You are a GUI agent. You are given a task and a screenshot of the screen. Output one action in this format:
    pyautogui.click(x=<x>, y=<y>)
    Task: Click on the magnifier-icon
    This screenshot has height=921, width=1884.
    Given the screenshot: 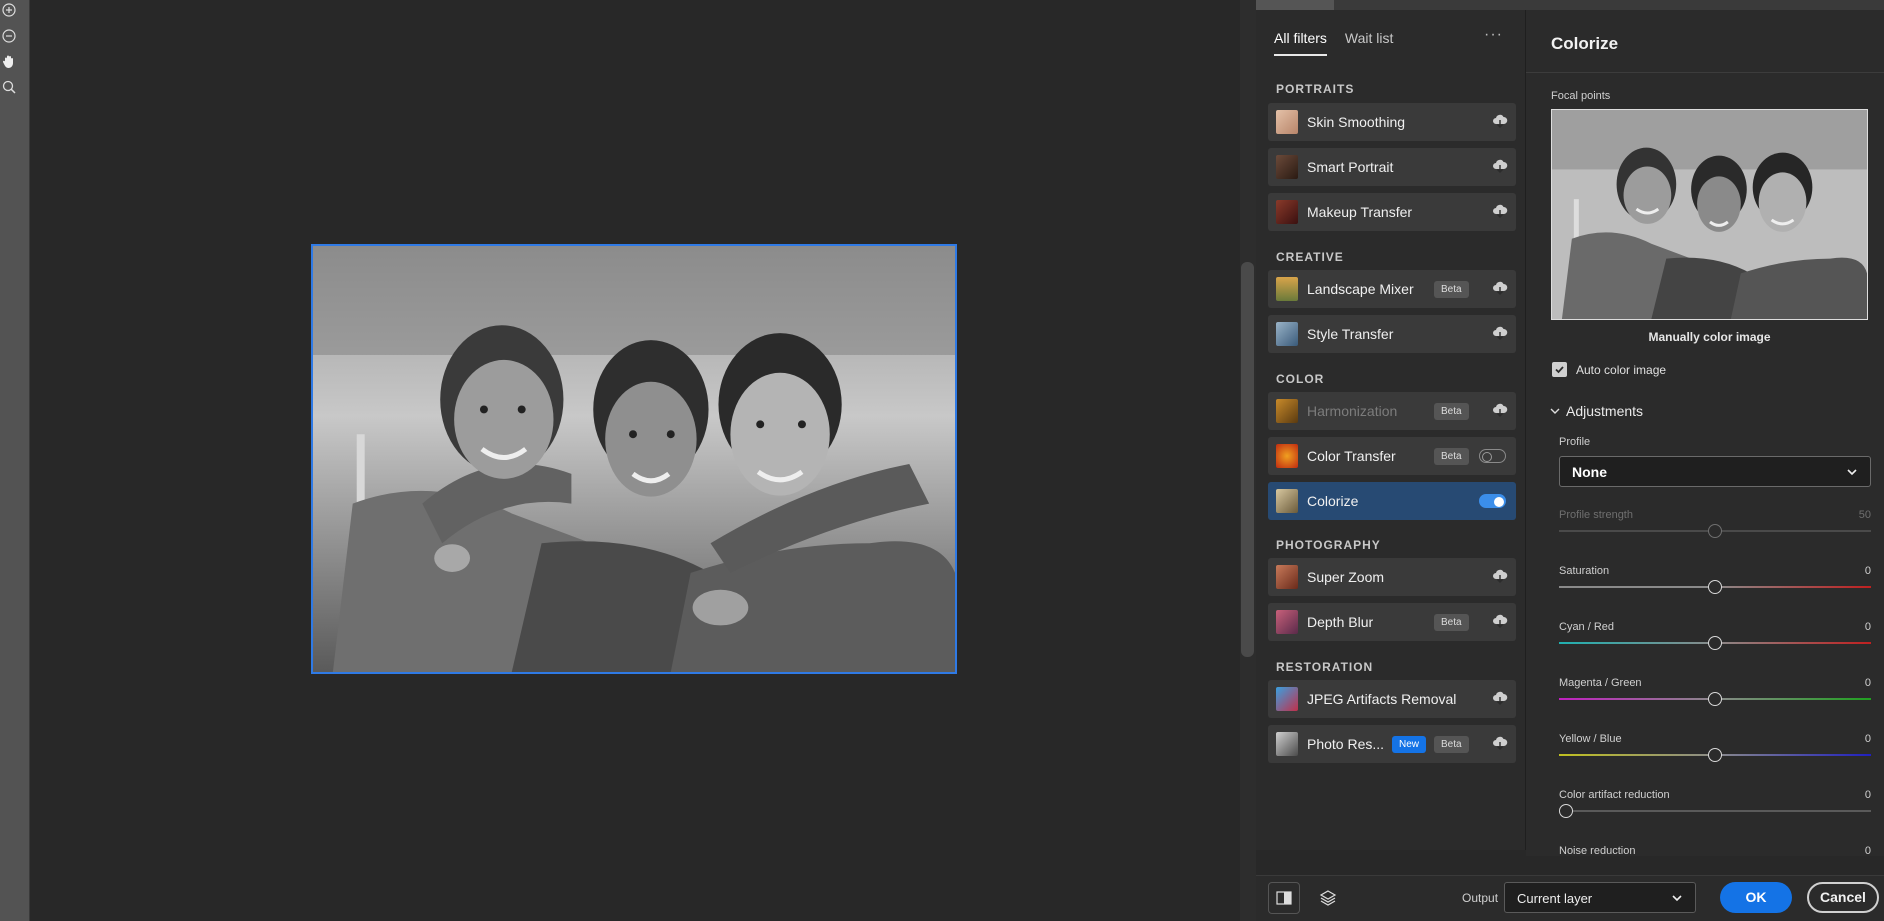 What is the action you would take?
    pyautogui.click(x=9, y=87)
    